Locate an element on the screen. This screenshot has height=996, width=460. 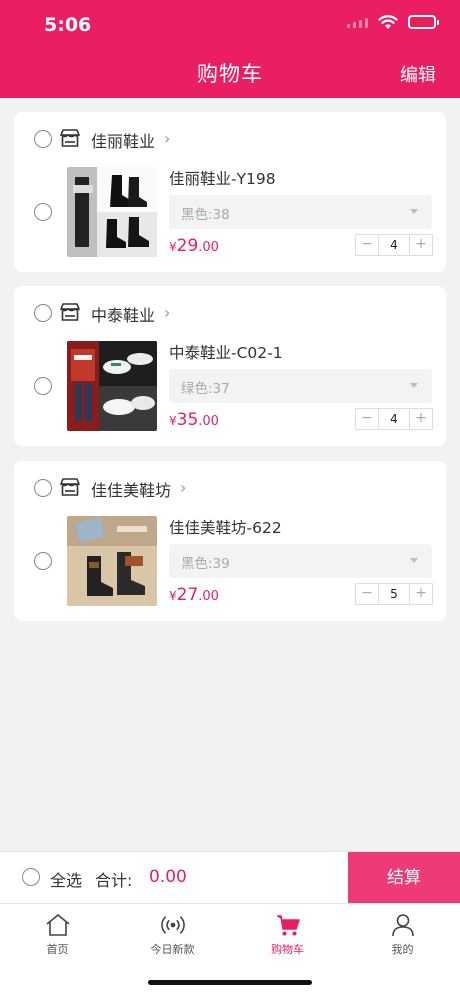
broadcast-icon is located at coordinates (172, 925).